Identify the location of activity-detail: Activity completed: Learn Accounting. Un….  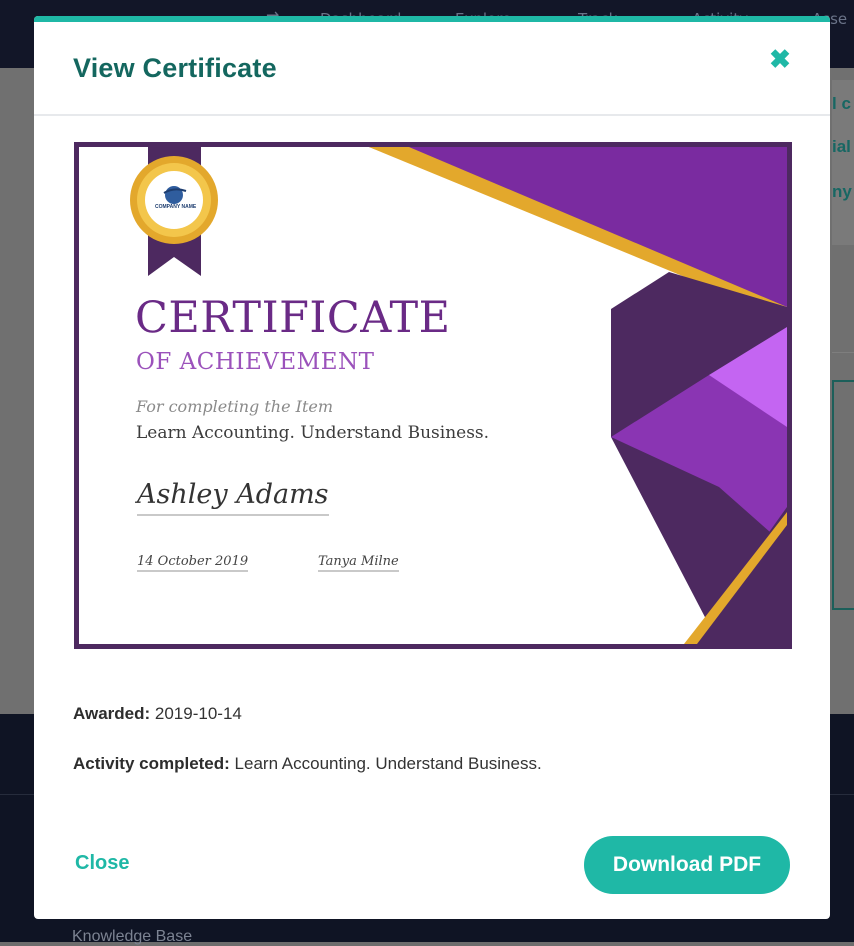
(307, 764).